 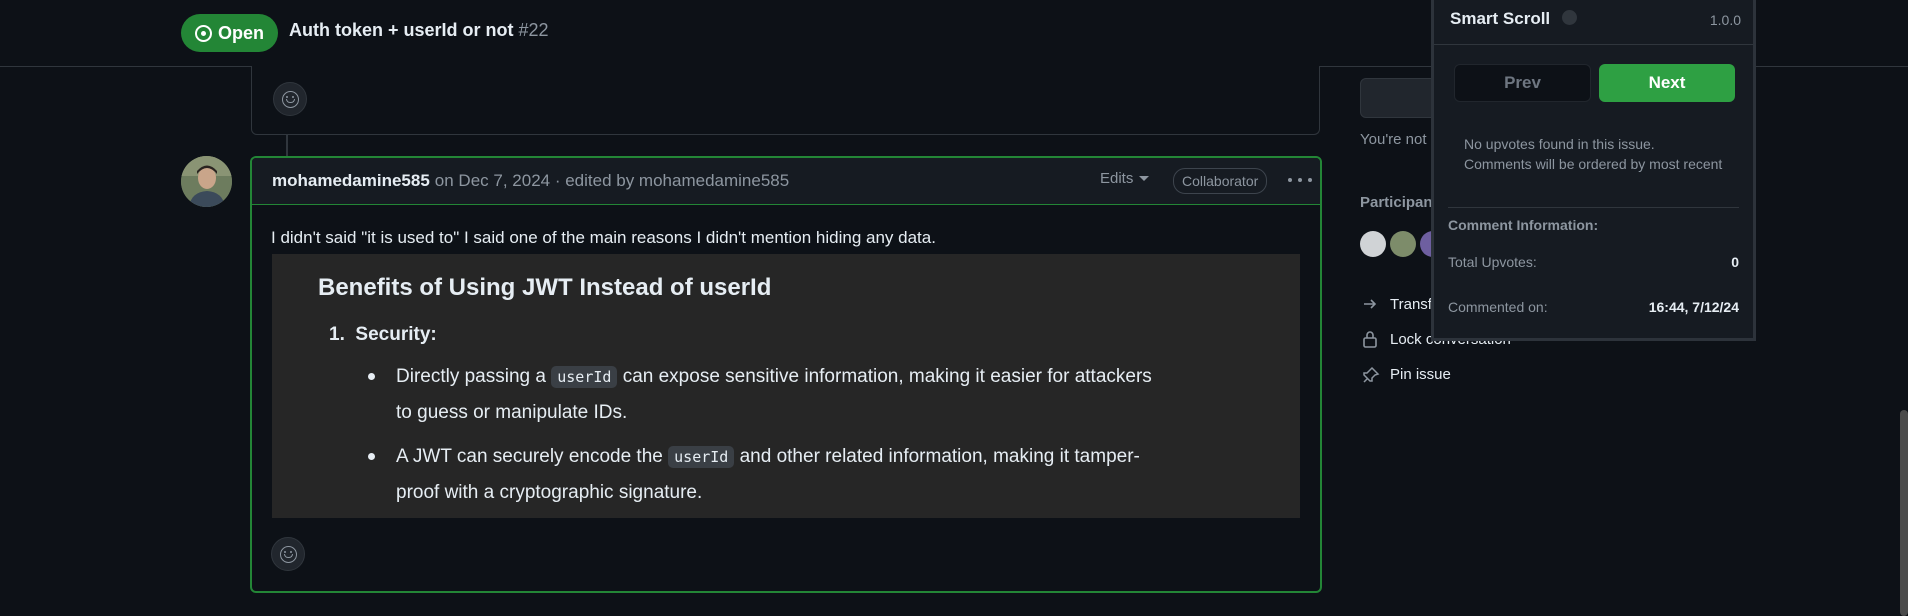 I want to click on page-scrollbar, so click(x=1904, y=513).